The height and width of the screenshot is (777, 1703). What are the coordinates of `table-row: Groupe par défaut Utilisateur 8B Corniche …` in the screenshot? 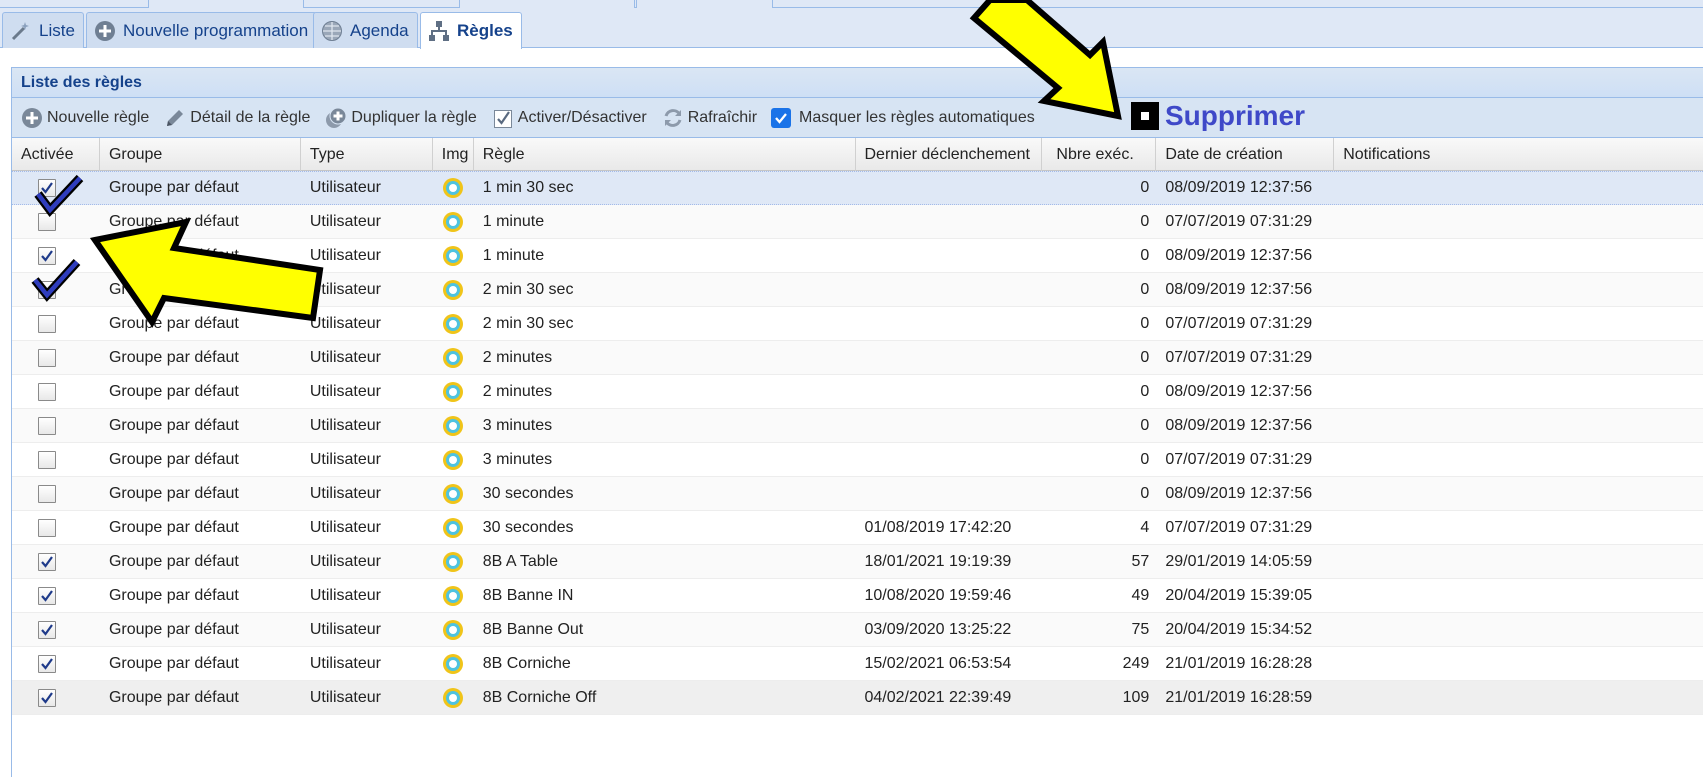 It's located at (857, 698).